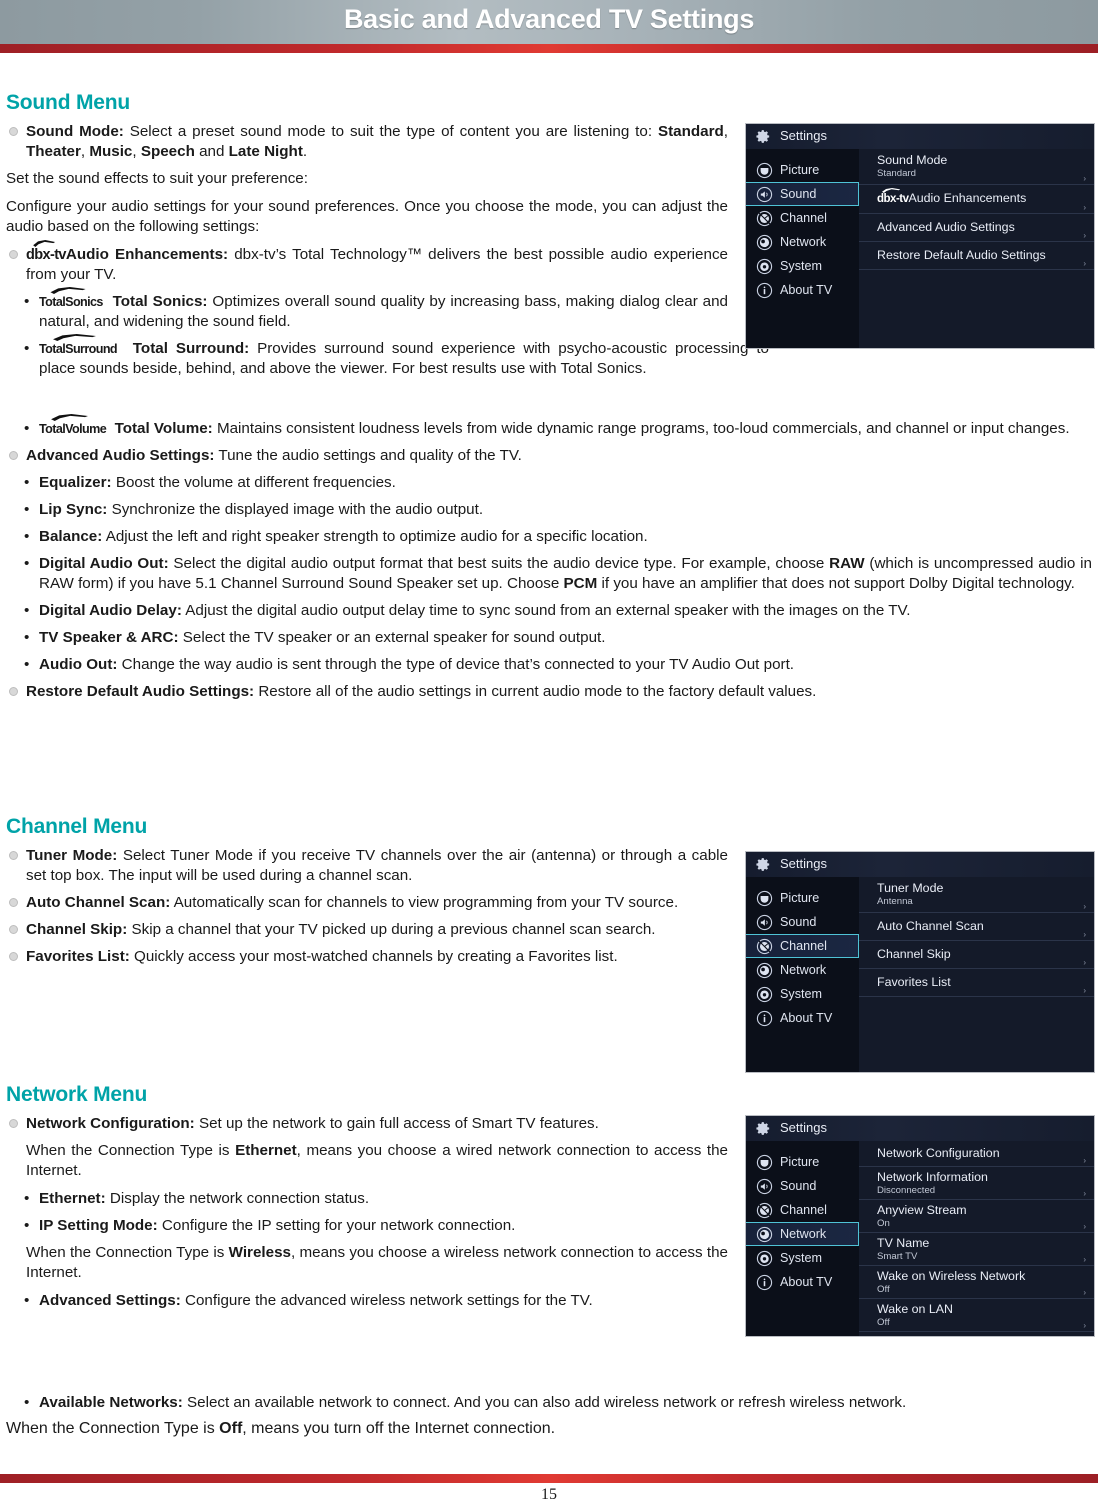  What do you see at coordinates (920, 137) in the screenshot?
I see `tv-settings-titlebar: Settings` at bounding box center [920, 137].